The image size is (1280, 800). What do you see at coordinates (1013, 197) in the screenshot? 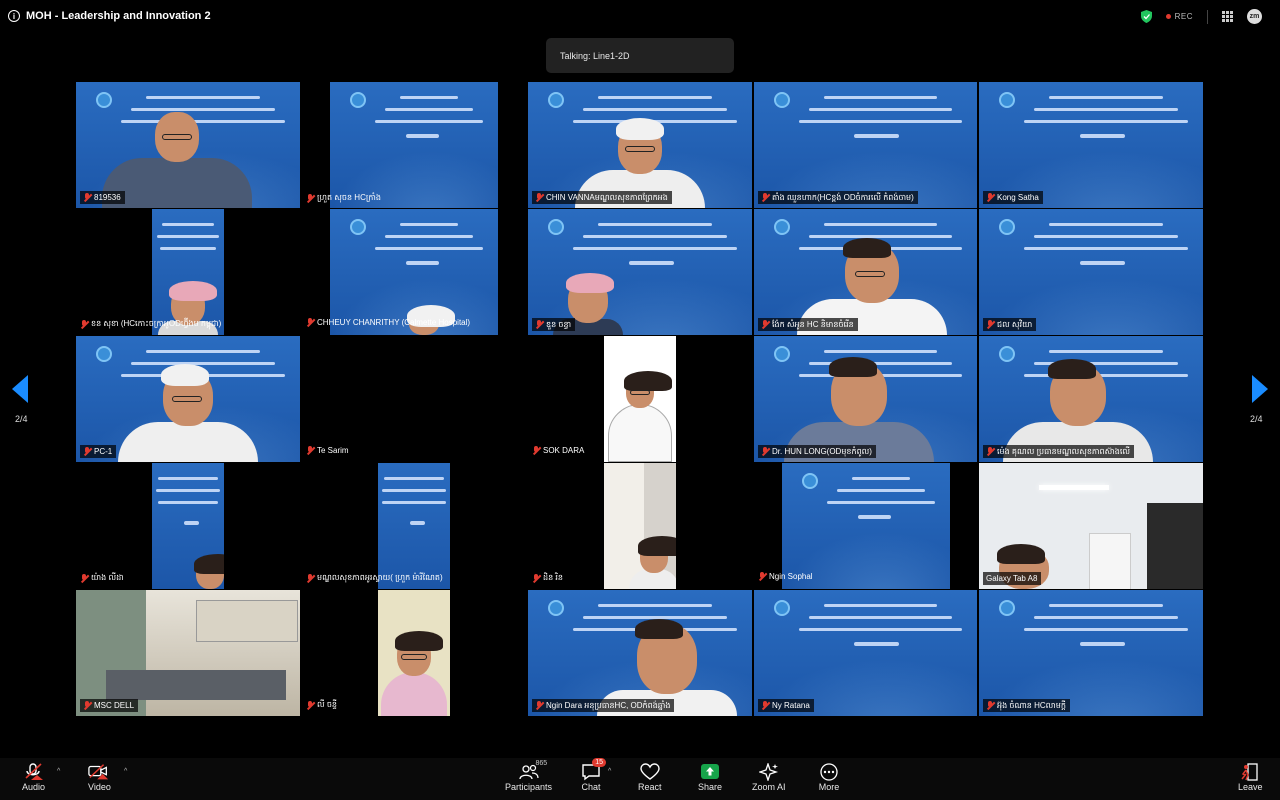
I see `participant-label: Kong Satha` at bounding box center [1013, 197].